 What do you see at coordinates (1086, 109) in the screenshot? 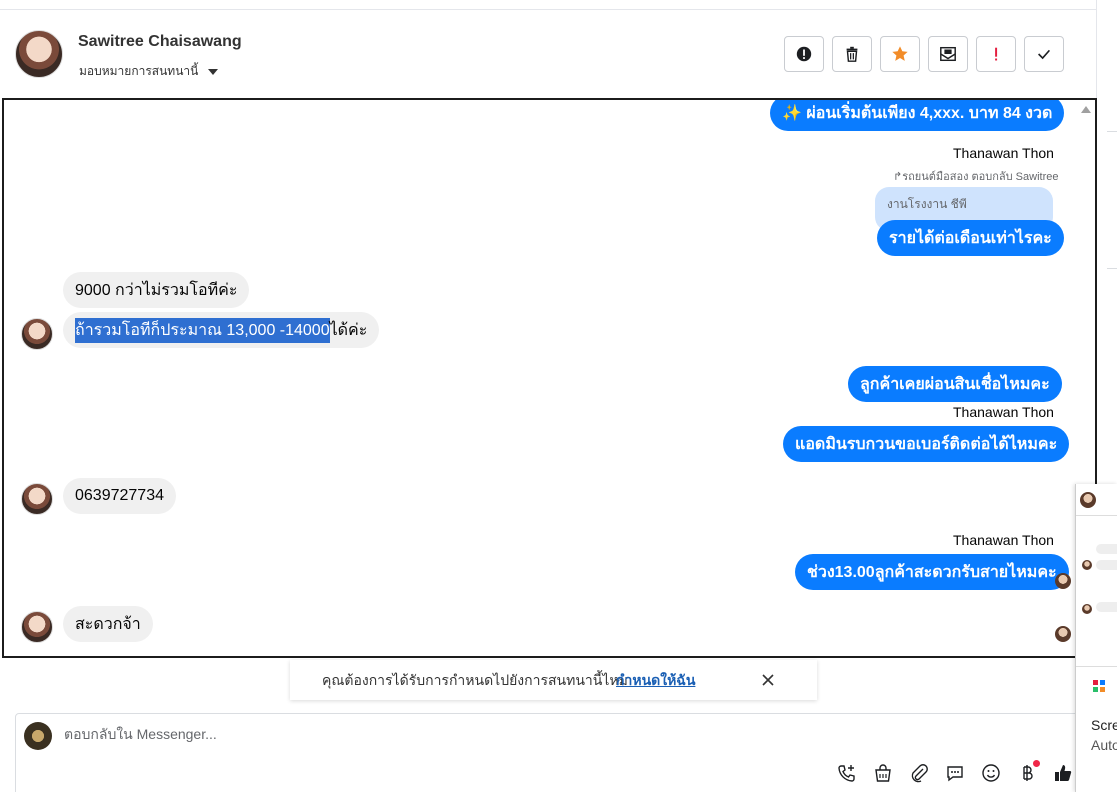
I see `scroll-up-arrow-icon` at bounding box center [1086, 109].